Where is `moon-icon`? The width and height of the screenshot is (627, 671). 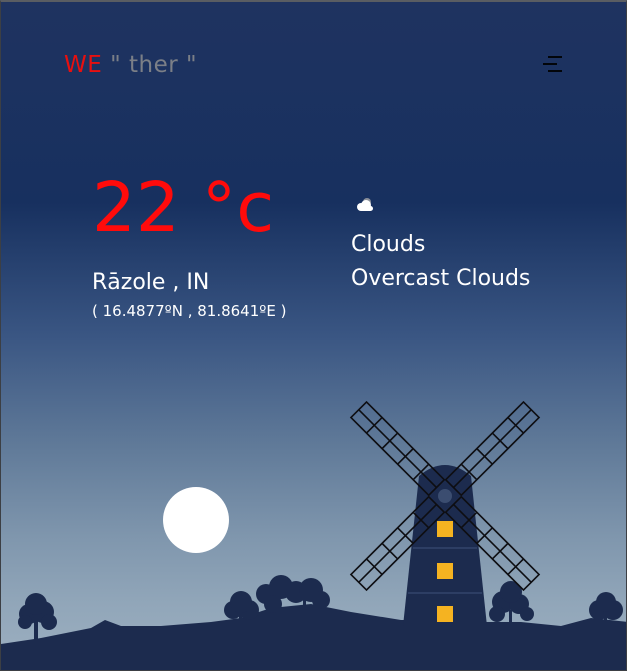 moon-icon is located at coordinates (196, 520).